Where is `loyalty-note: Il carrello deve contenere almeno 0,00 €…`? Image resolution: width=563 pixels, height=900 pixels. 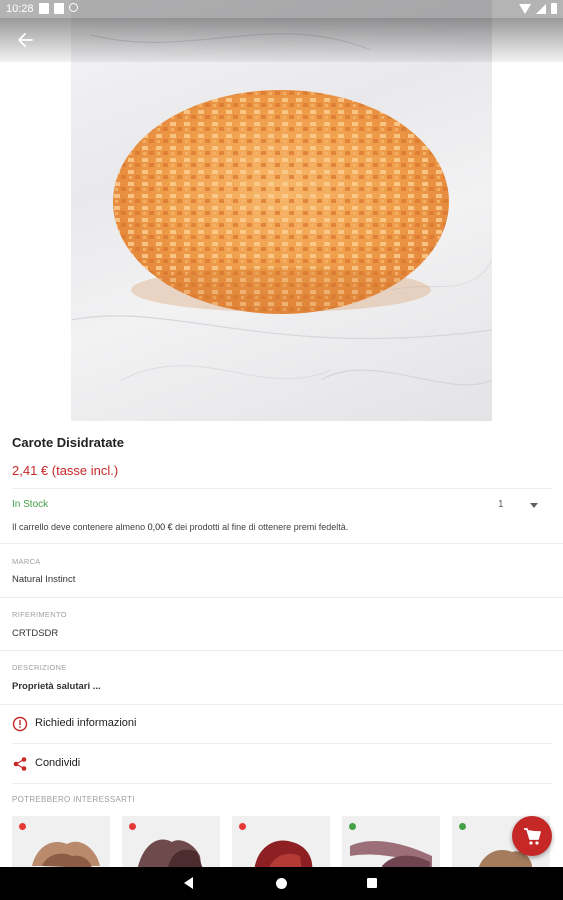
loyalty-note: Il carrello deve contenere almeno 0,00 €… is located at coordinates (180, 527).